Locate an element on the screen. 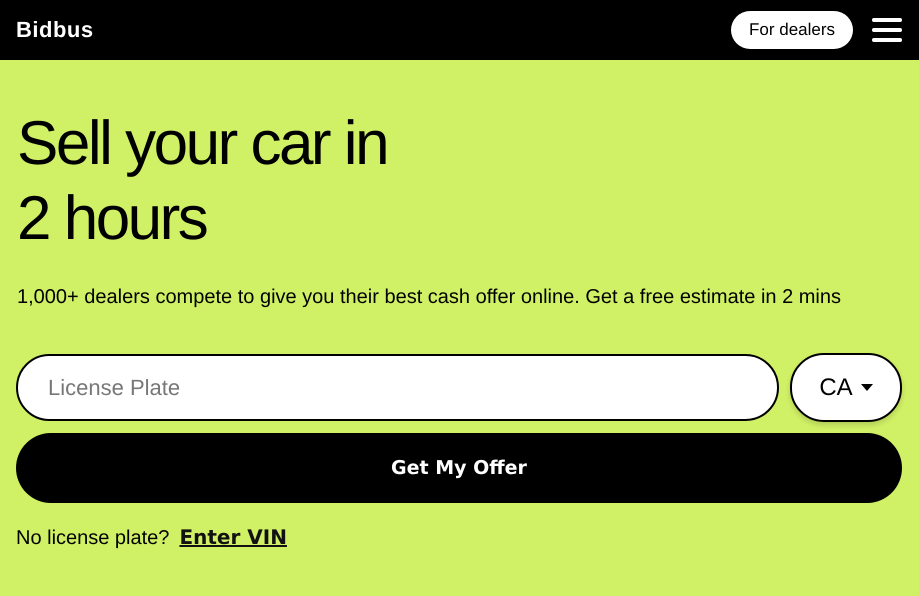 The image size is (919, 596). hero-title: Sell your car in 2 hours is located at coordinates (202, 181).